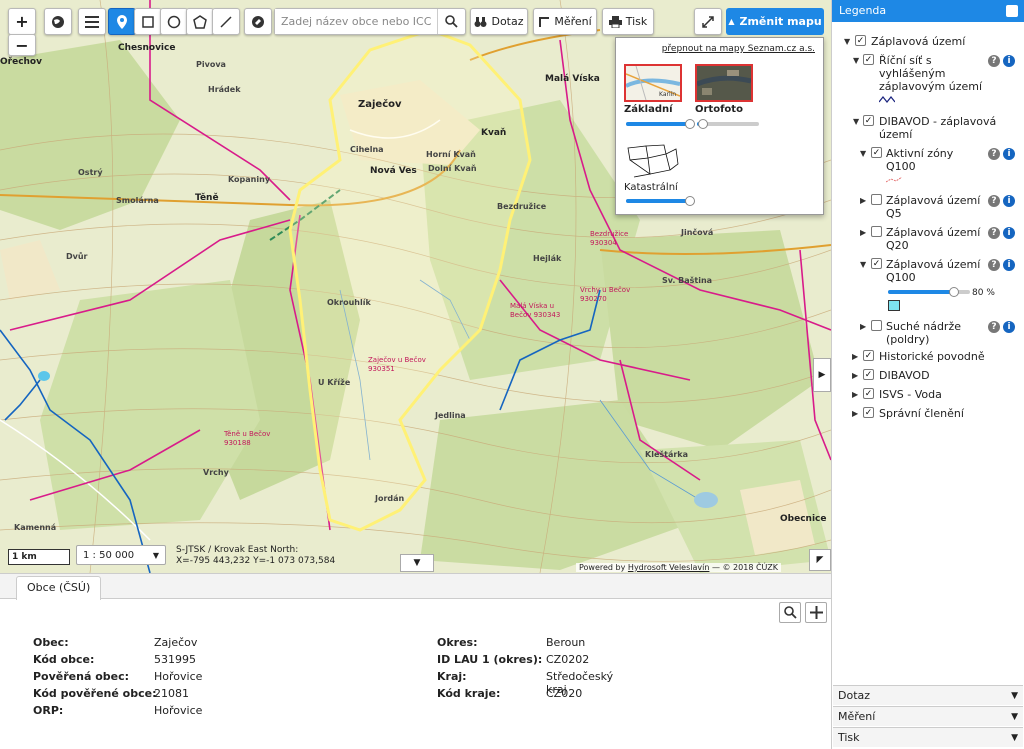 Image resolution: width=1024 pixels, height=749 pixels. I want to click on place-label: Zaječov, so click(380, 104).